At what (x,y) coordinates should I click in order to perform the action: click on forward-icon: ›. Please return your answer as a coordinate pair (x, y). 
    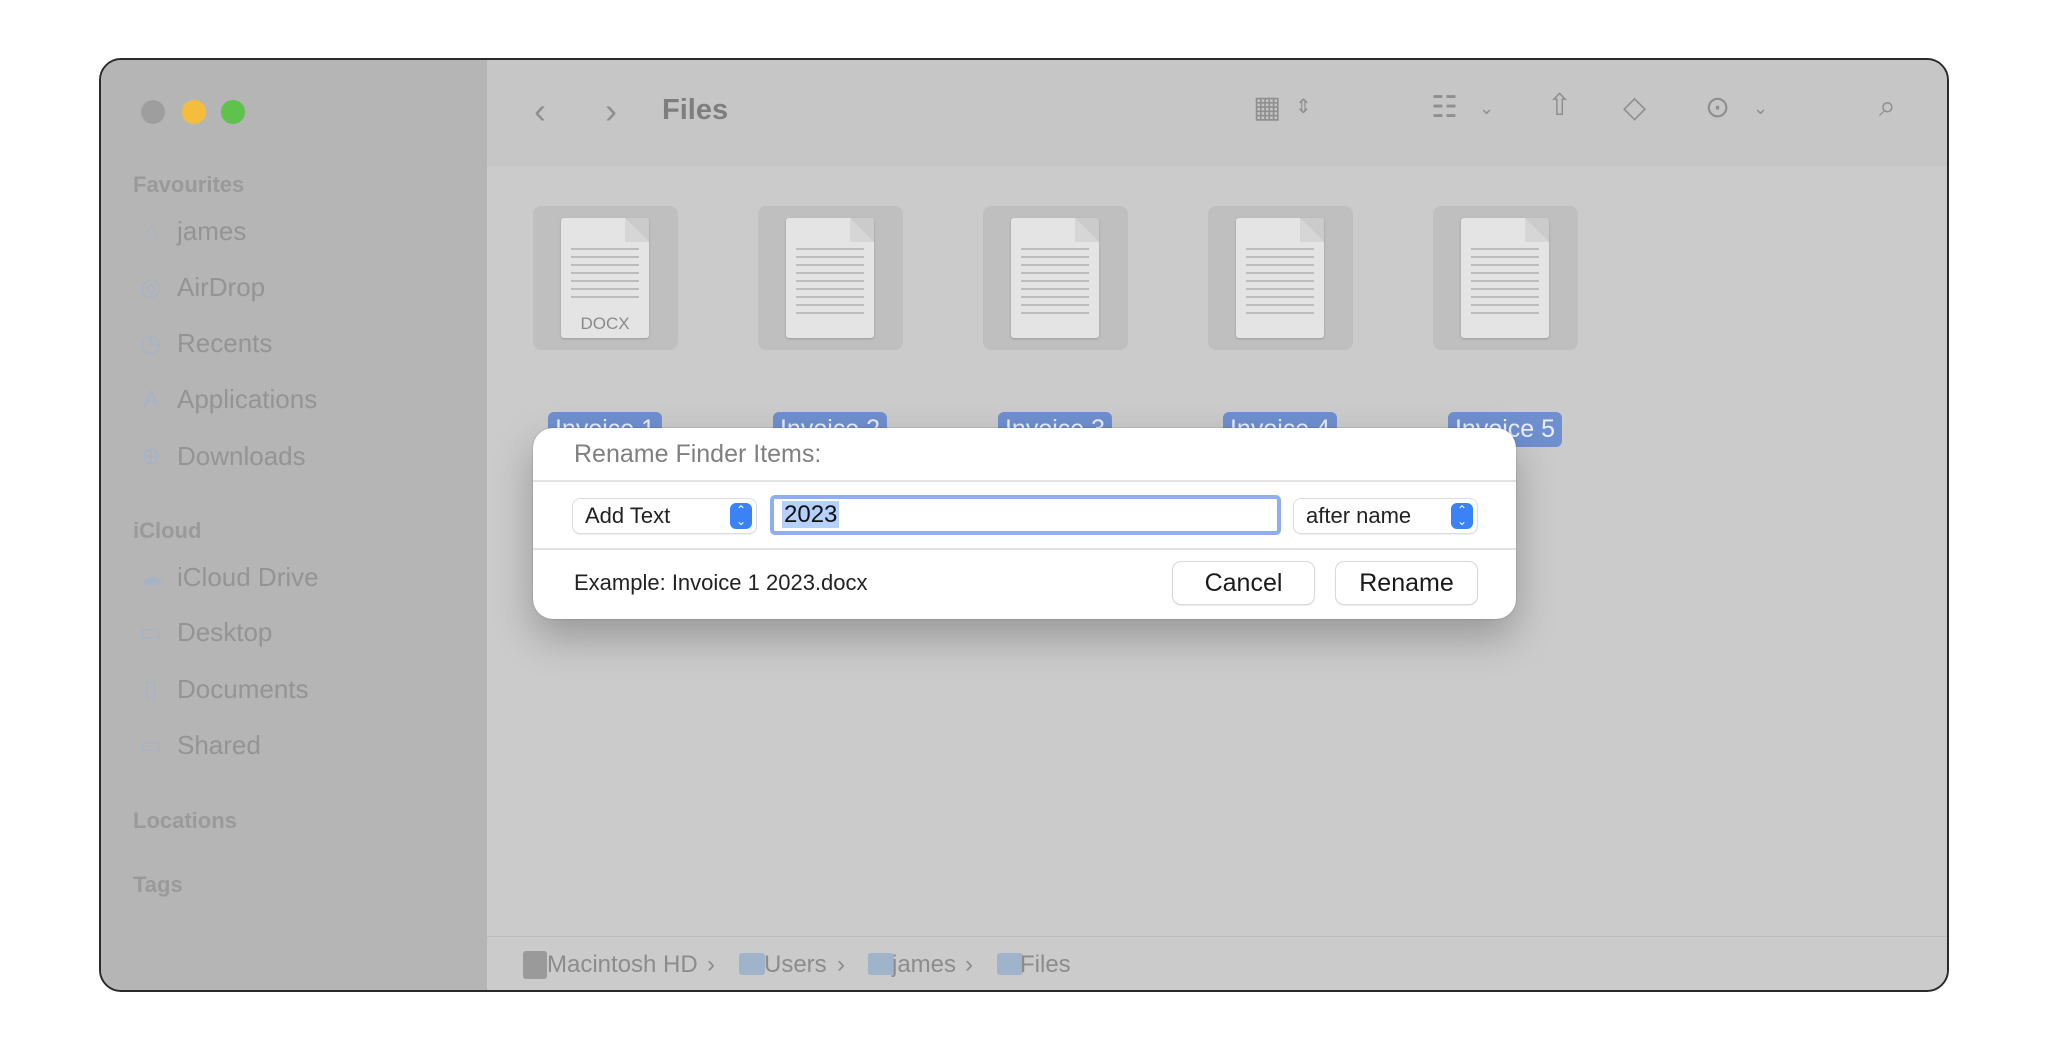
    Looking at the image, I should click on (611, 111).